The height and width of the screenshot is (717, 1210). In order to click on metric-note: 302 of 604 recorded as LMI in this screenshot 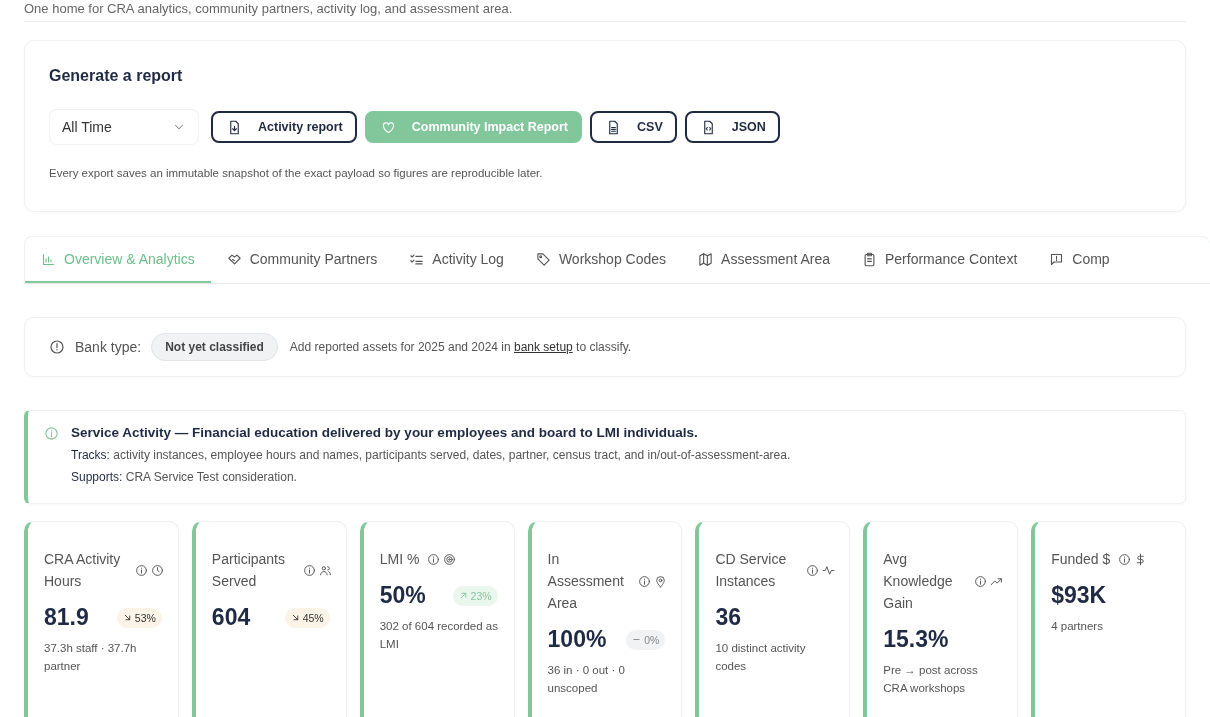, I will do `click(439, 635)`.